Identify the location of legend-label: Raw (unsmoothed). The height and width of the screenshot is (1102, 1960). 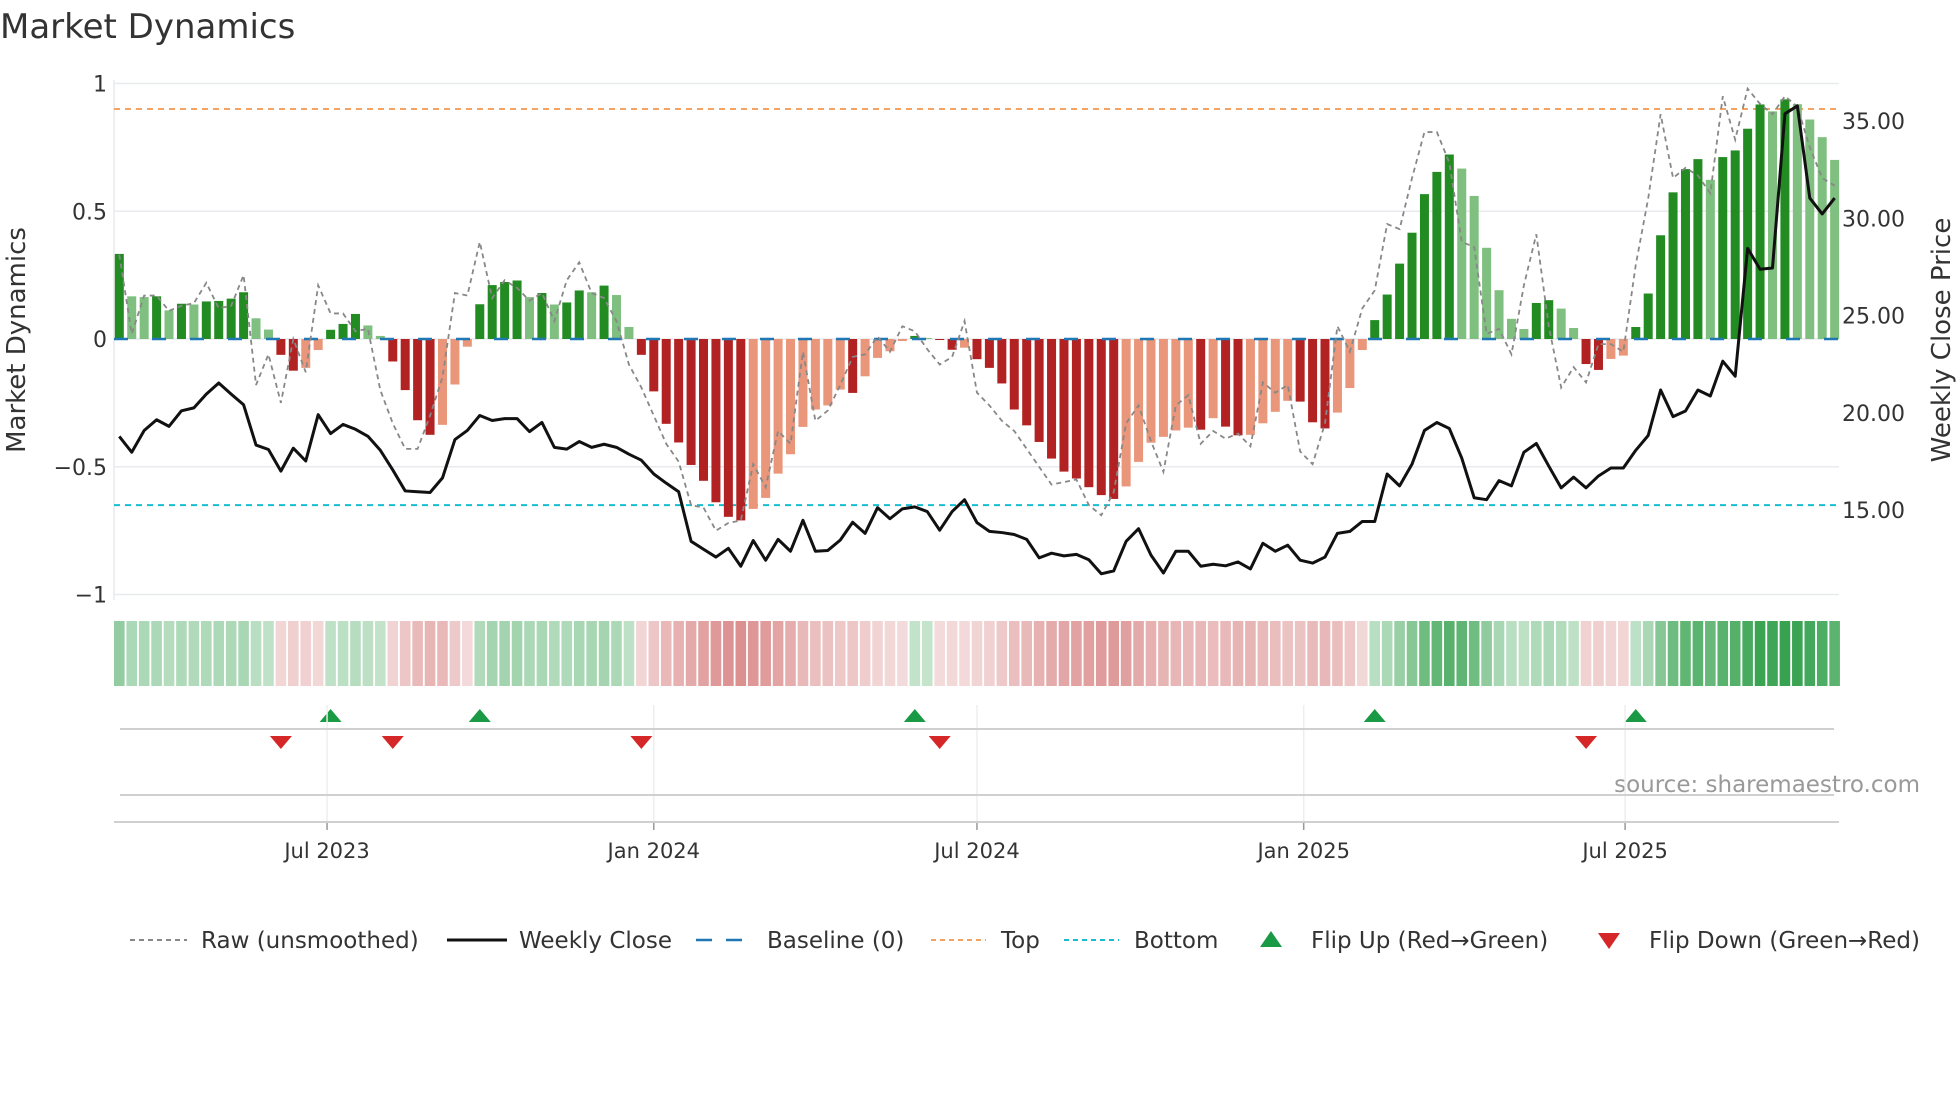
(310, 941).